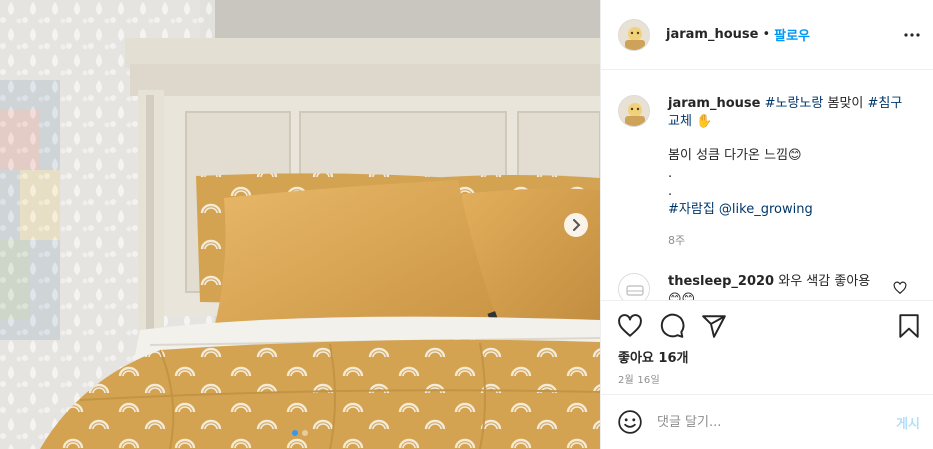 The height and width of the screenshot is (449, 933). What do you see at coordinates (735, 155) in the screenshot?
I see `caption-text: 봄이 성큼 다가온 느낌😊` at bounding box center [735, 155].